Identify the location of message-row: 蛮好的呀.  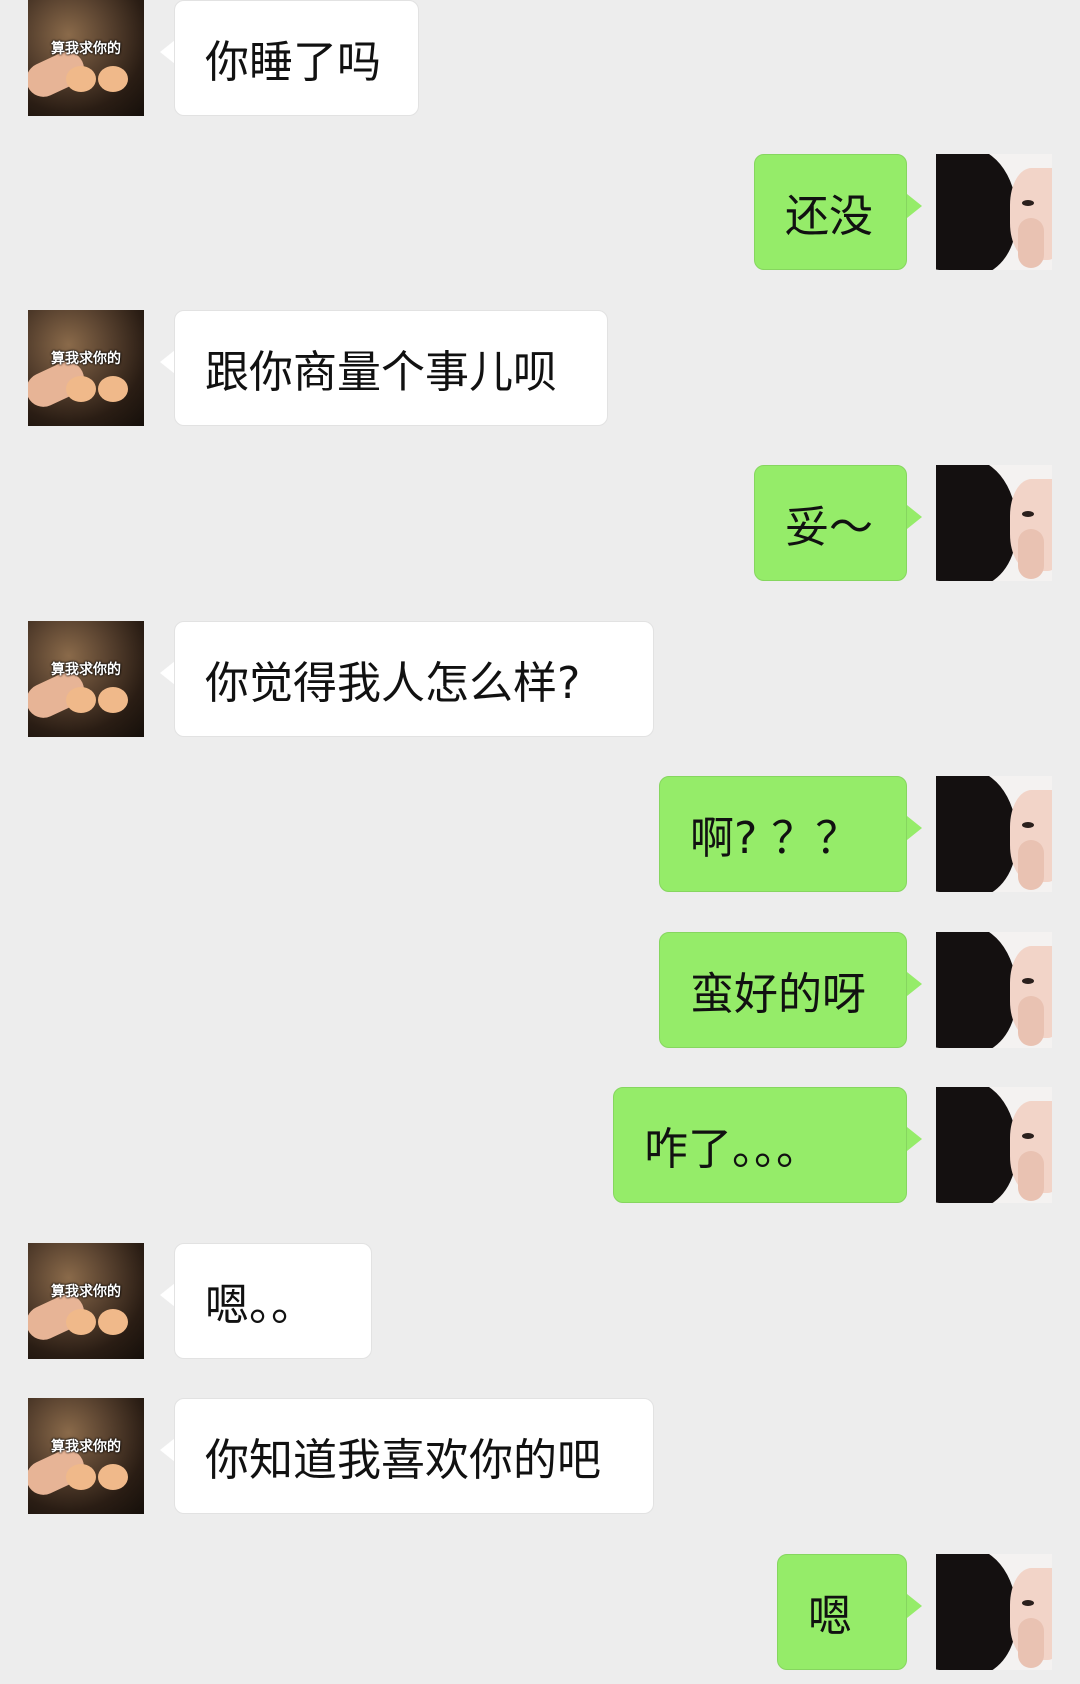
(540, 990).